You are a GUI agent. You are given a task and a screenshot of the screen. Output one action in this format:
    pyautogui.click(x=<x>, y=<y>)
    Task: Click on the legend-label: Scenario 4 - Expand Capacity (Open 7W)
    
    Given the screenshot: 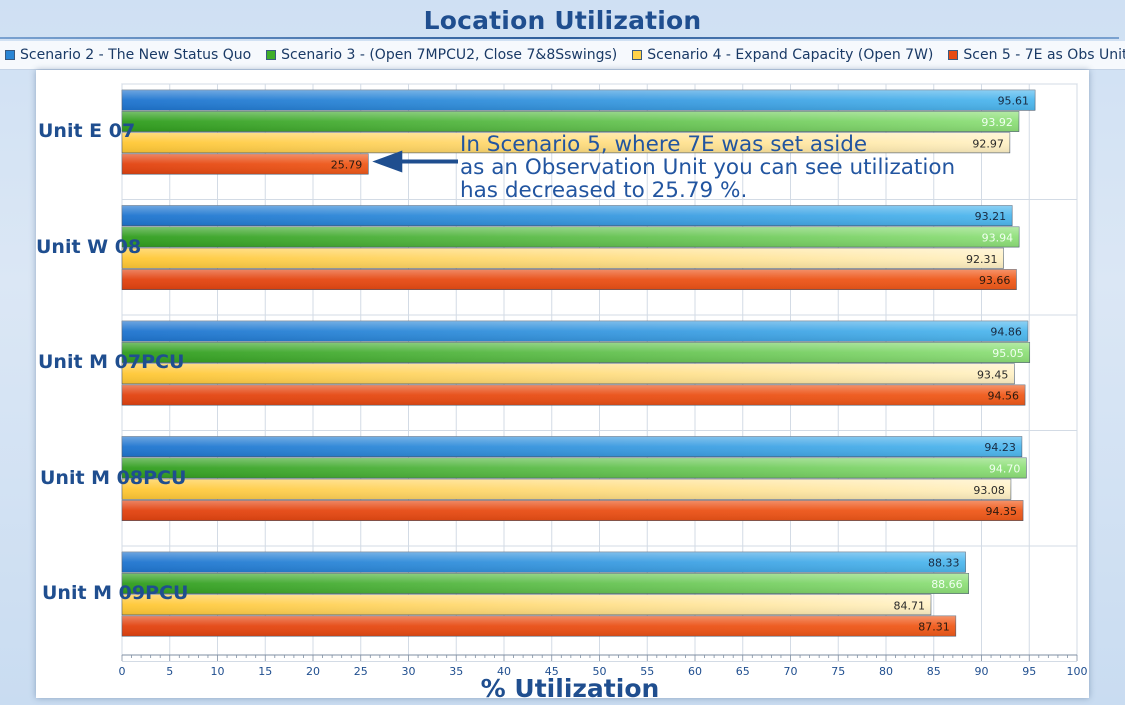 What is the action you would take?
    pyautogui.click(x=790, y=55)
    